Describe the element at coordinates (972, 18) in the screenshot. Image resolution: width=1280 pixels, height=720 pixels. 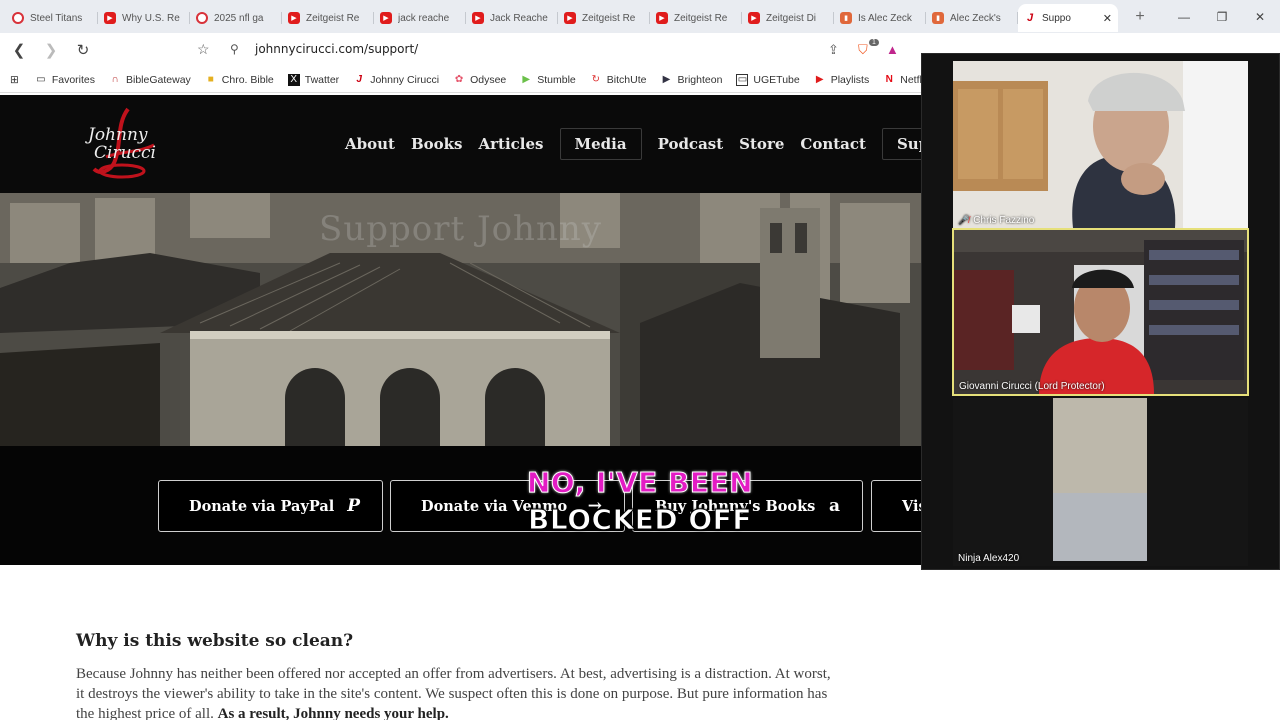
I see `browser-tab: ▮ Alec Zeck's` at that location.